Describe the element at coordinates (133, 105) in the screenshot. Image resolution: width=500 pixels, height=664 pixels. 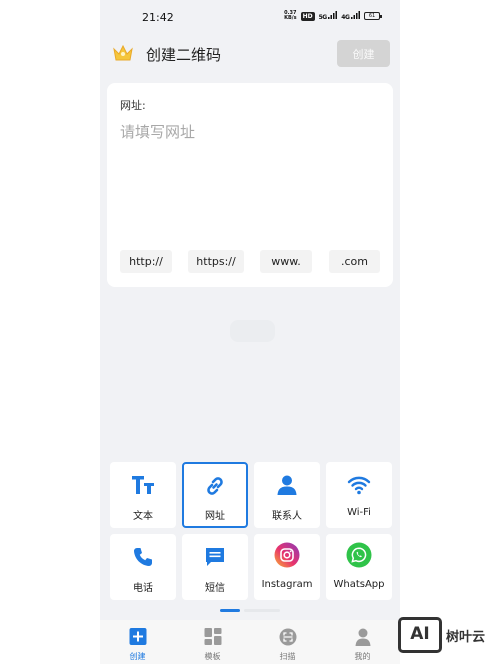
I see `url-field-label: 网址:` at that location.